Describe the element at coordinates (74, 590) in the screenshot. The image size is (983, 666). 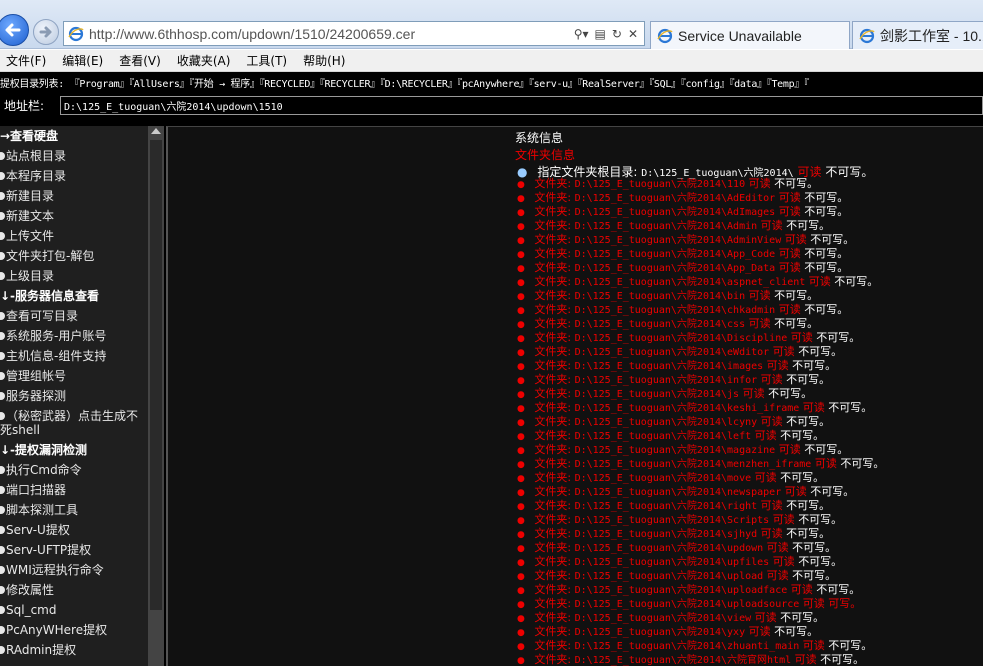
I see `sidebar-item: 修改属性` at that location.